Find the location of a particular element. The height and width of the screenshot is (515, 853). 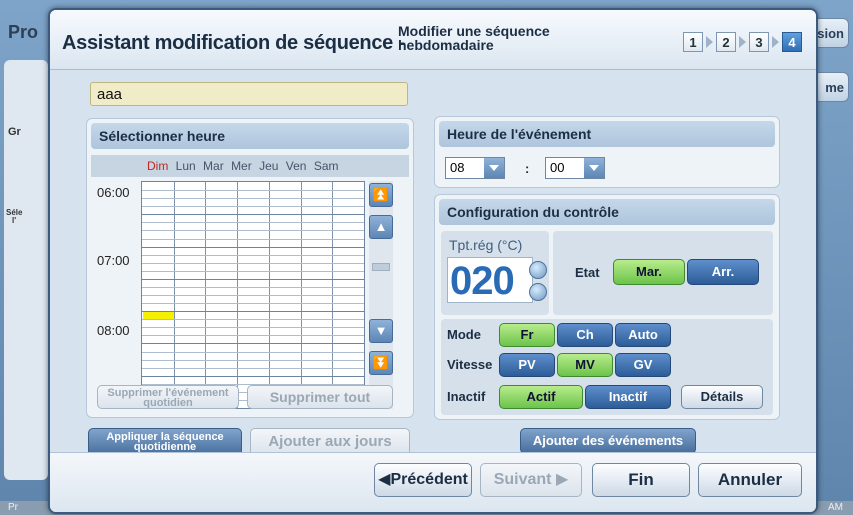

mode-label: Mode is located at coordinates (464, 334).